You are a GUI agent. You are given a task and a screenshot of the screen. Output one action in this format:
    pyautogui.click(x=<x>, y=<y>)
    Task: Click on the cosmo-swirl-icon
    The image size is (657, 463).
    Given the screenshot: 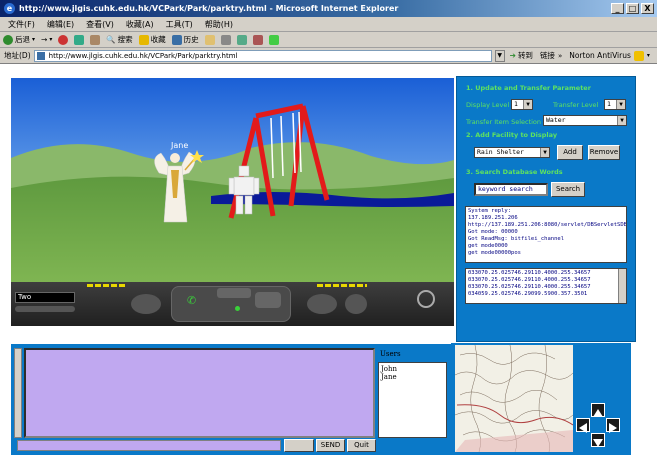 What is the action you would take?
    pyautogui.click(x=426, y=299)
    